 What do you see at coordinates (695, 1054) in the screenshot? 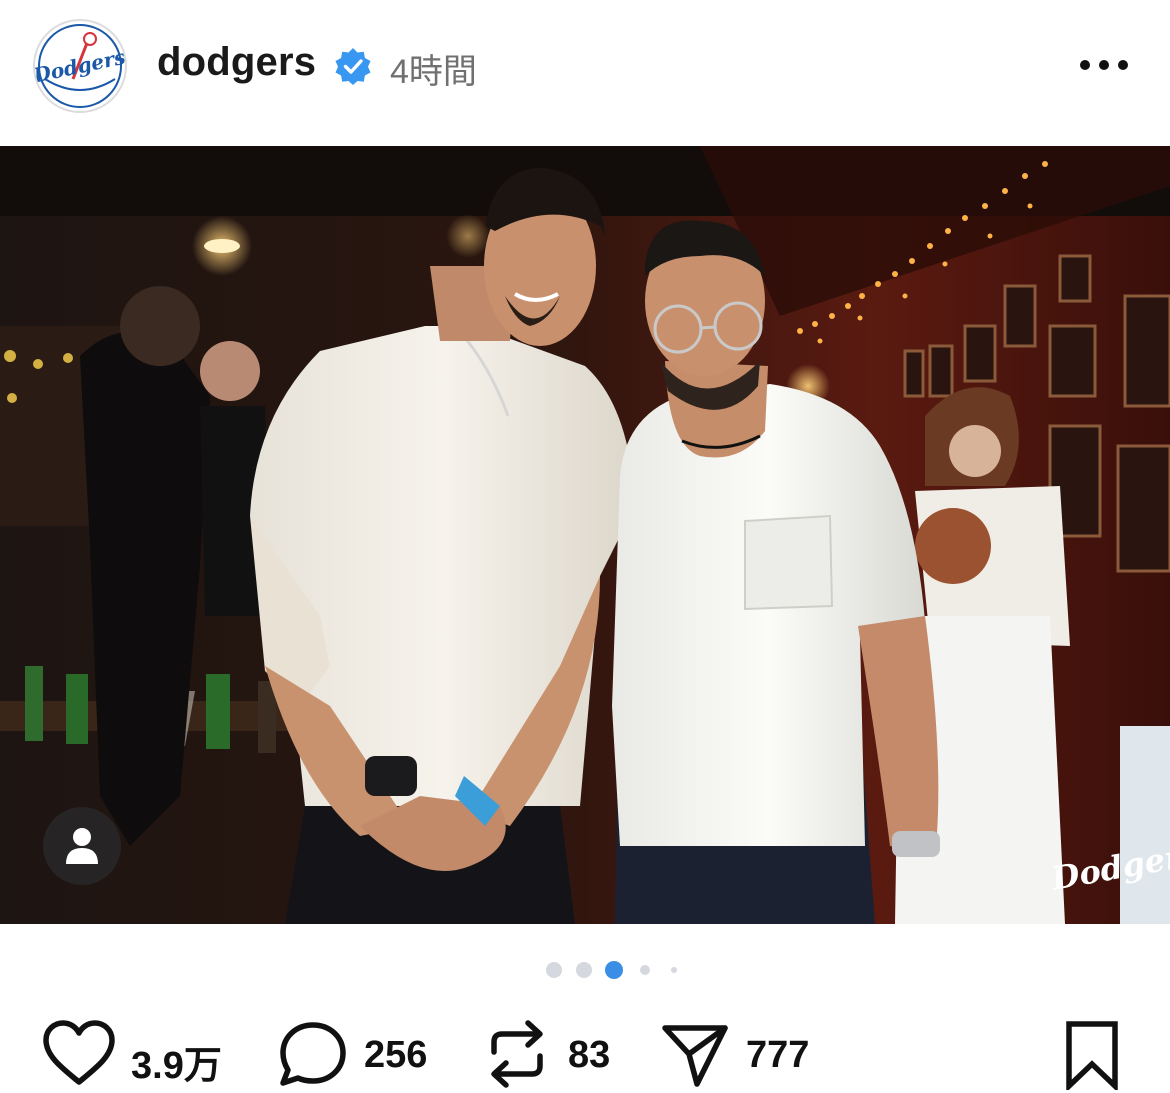
I see `send-icon` at bounding box center [695, 1054].